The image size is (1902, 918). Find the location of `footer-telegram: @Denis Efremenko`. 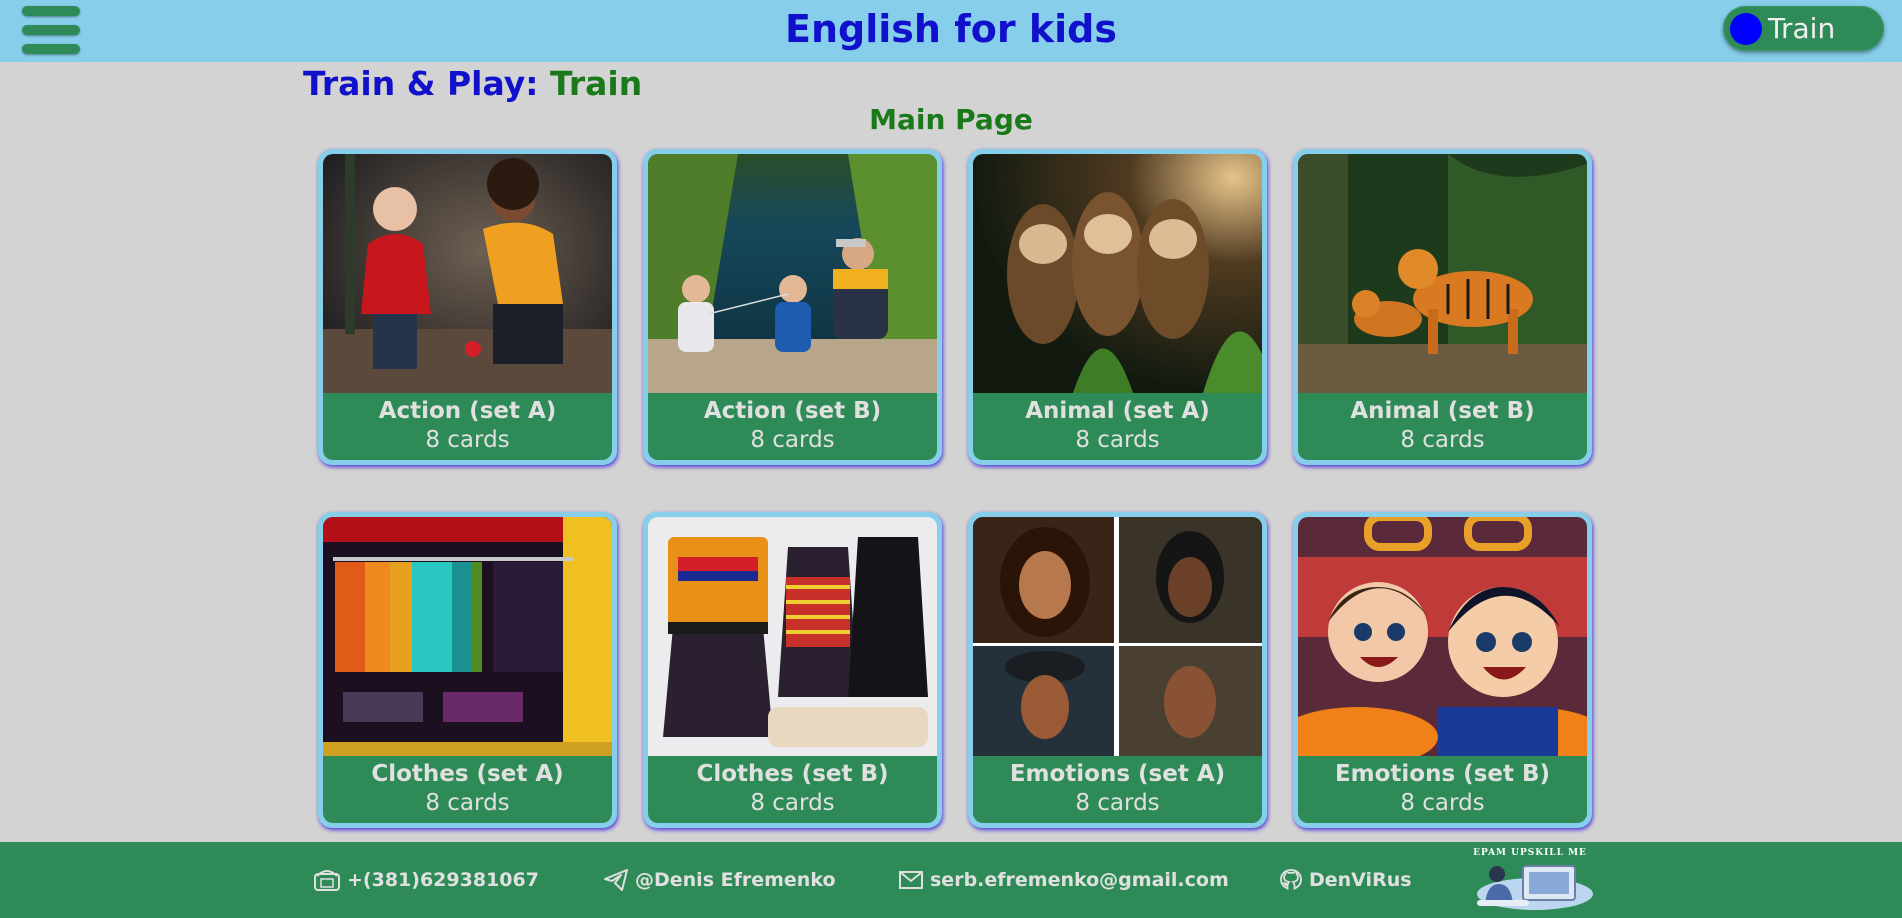

footer-telegram: @Denis Efremenko is located at coordinates (735, 880).